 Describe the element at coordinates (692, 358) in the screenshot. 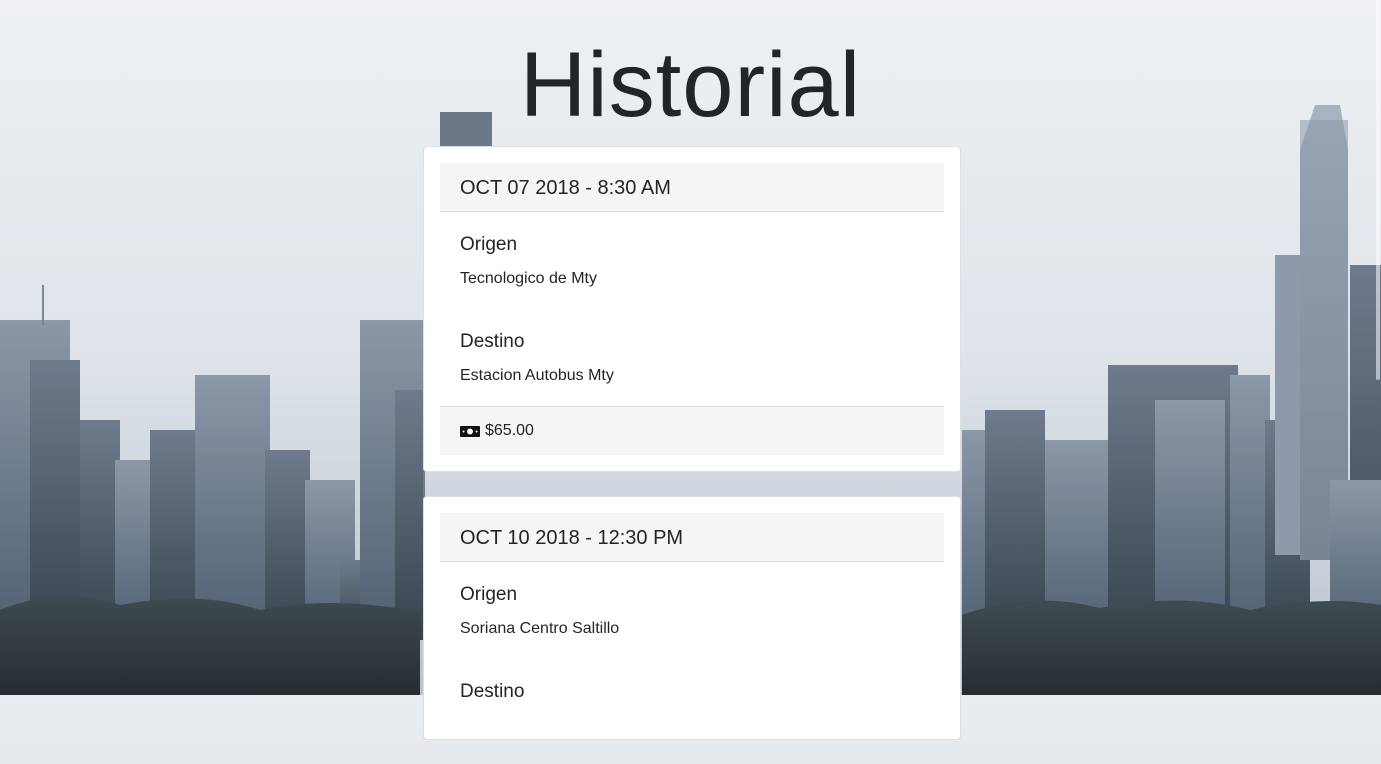

I see `destination-section: Destino Estacion Autobus Mty` at that location.